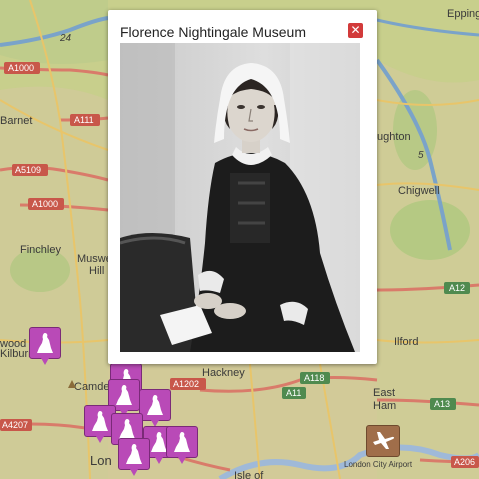 The height and width of the screenshot is (479, 479). I want to click on road-shield-a111: A111, so click(85, 120).